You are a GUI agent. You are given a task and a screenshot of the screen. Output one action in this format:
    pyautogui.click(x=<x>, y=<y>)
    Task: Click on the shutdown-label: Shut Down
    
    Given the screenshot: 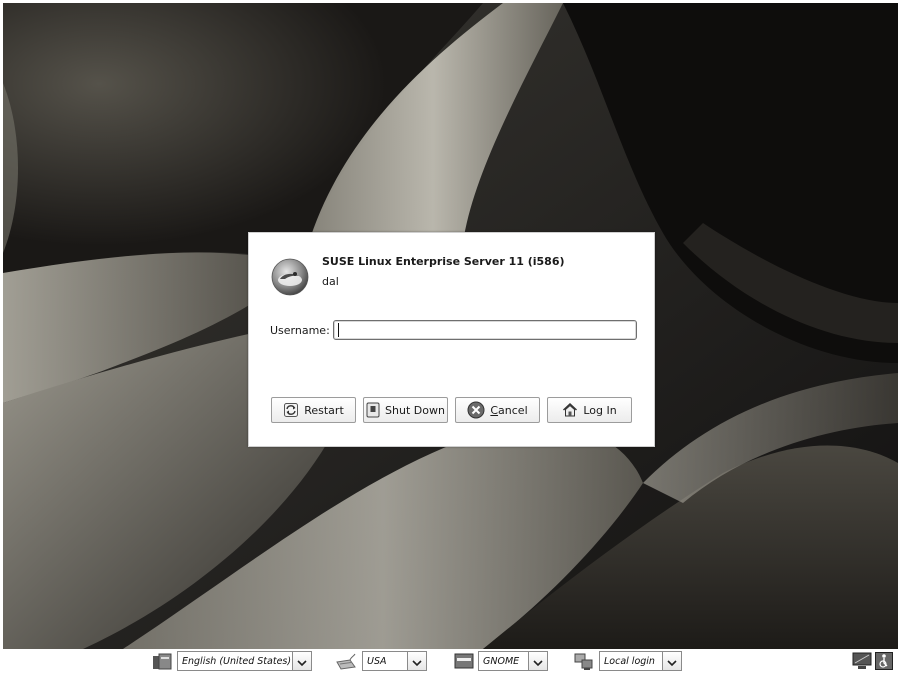 What is the action you would take?
    pyautogui.click(x=415, y=410)
    